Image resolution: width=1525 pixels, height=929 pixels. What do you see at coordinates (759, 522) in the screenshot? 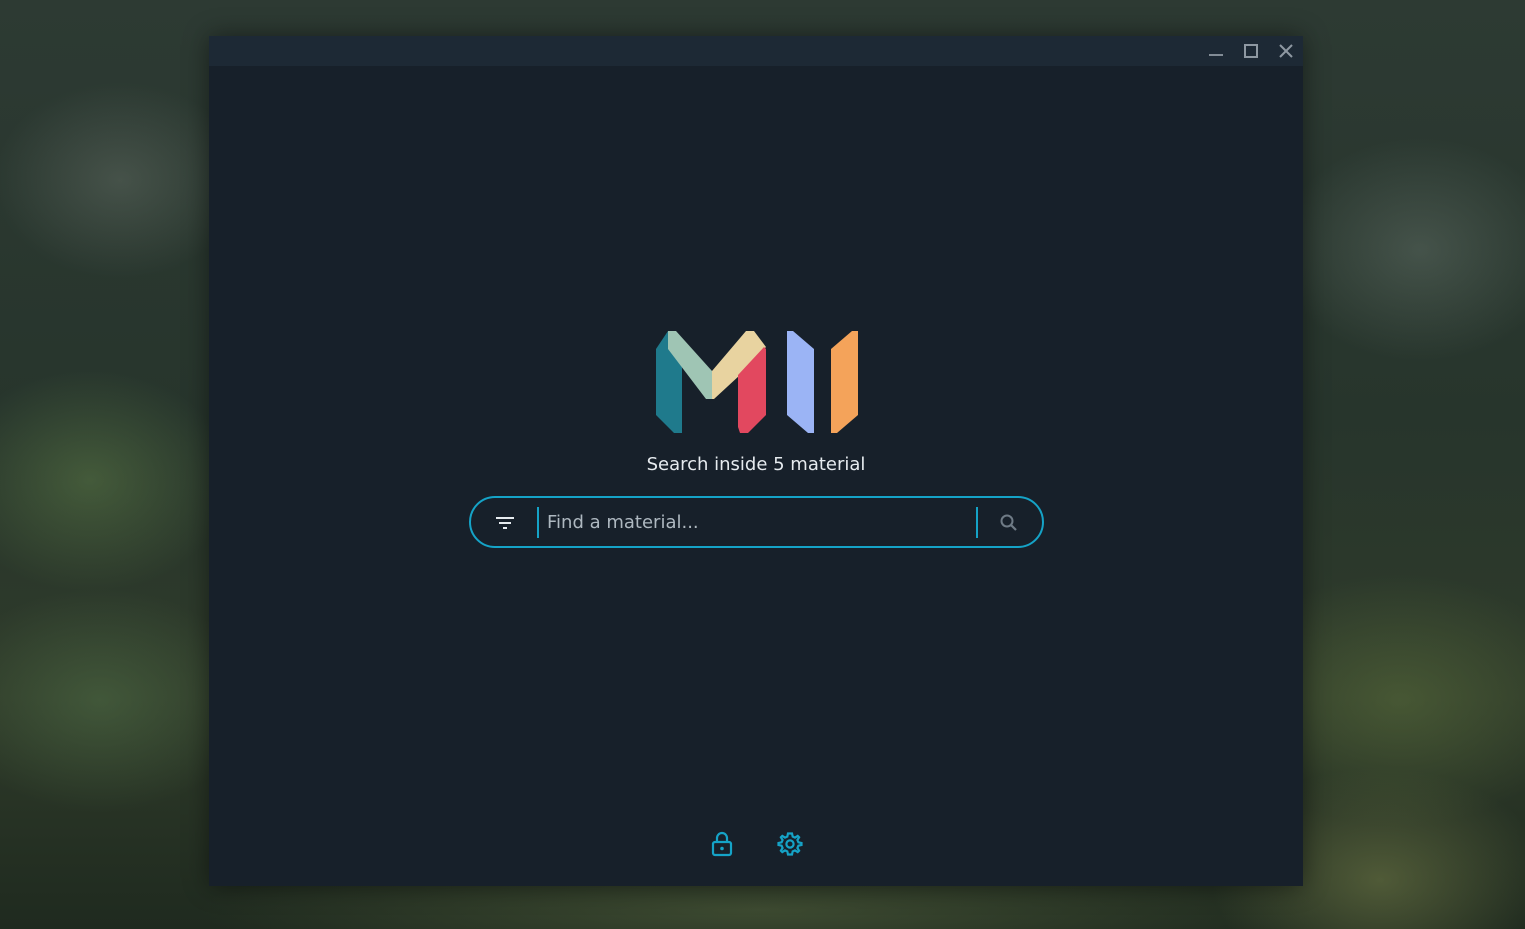
I see `search-input` at bounding box center [759, 522].